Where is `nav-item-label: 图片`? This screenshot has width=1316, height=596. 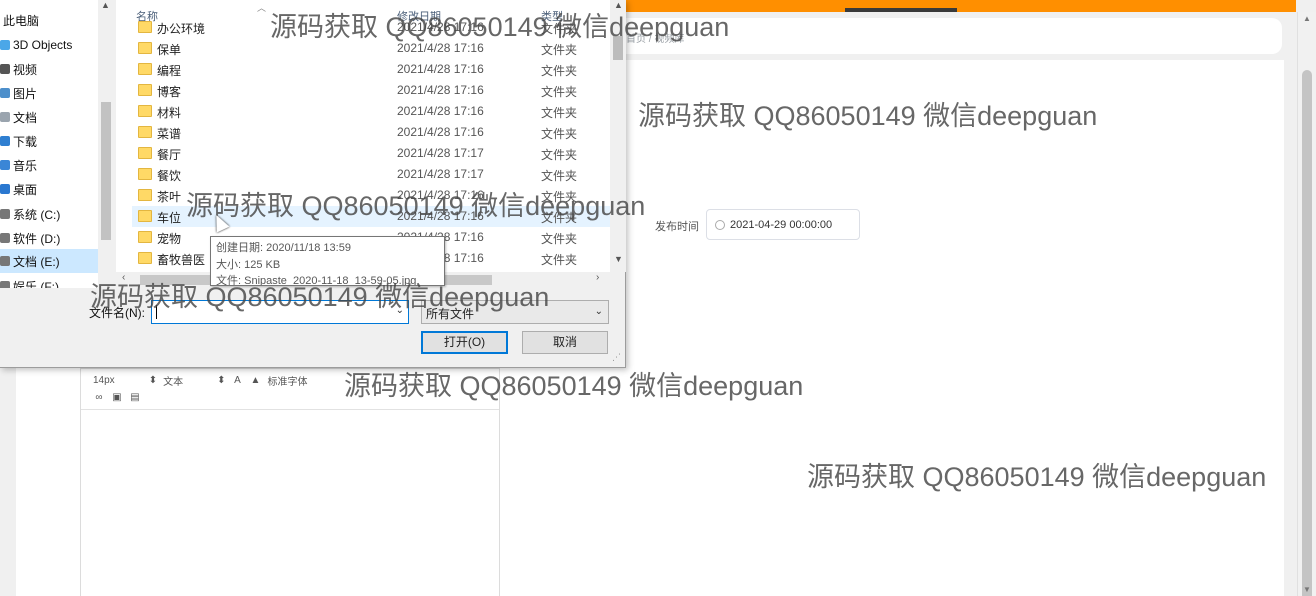
nav-item-label: 图片 is located at coordinates (25, 93).